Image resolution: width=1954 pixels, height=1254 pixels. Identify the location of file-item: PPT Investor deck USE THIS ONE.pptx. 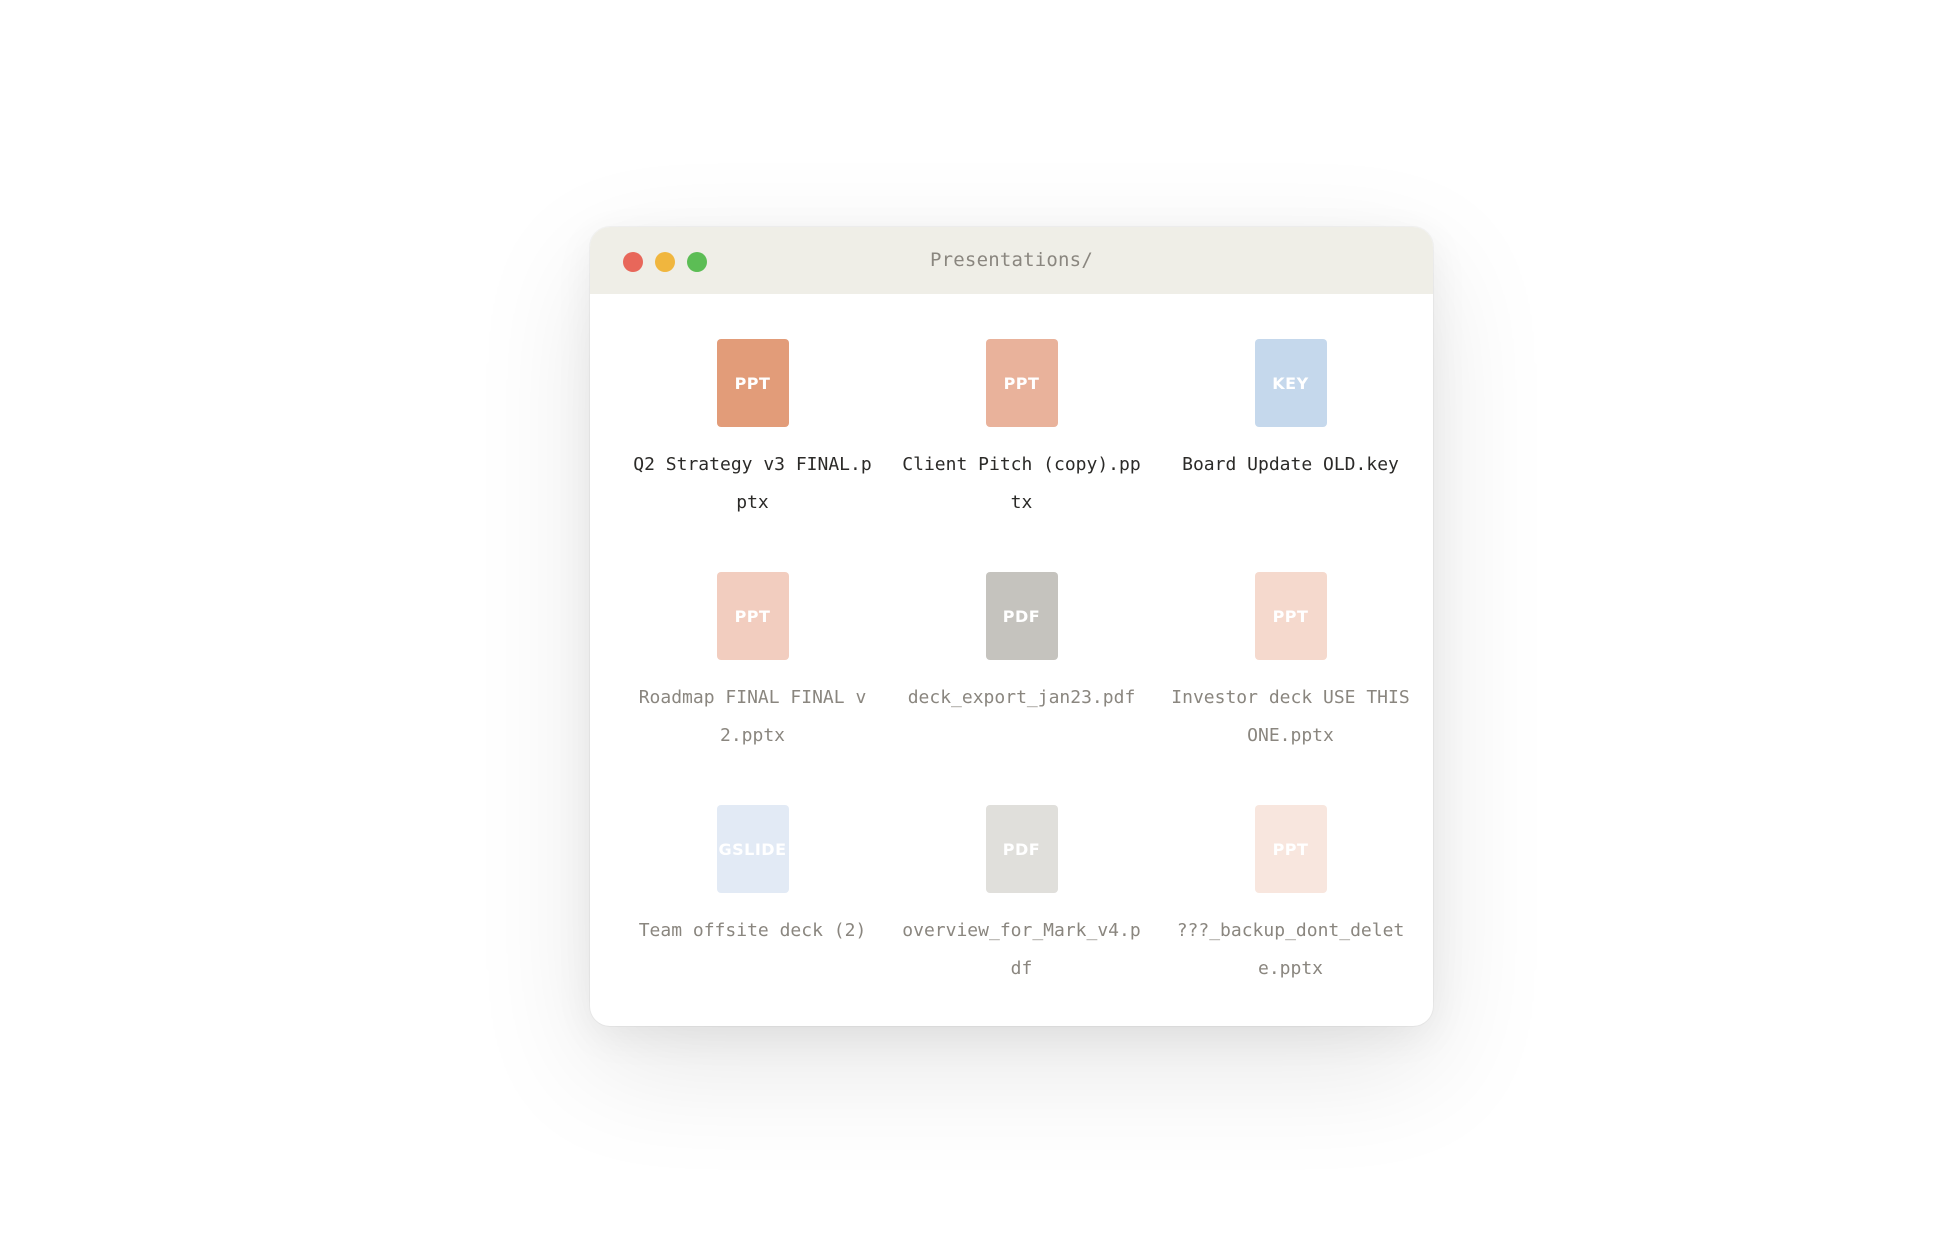
(1290, 688).